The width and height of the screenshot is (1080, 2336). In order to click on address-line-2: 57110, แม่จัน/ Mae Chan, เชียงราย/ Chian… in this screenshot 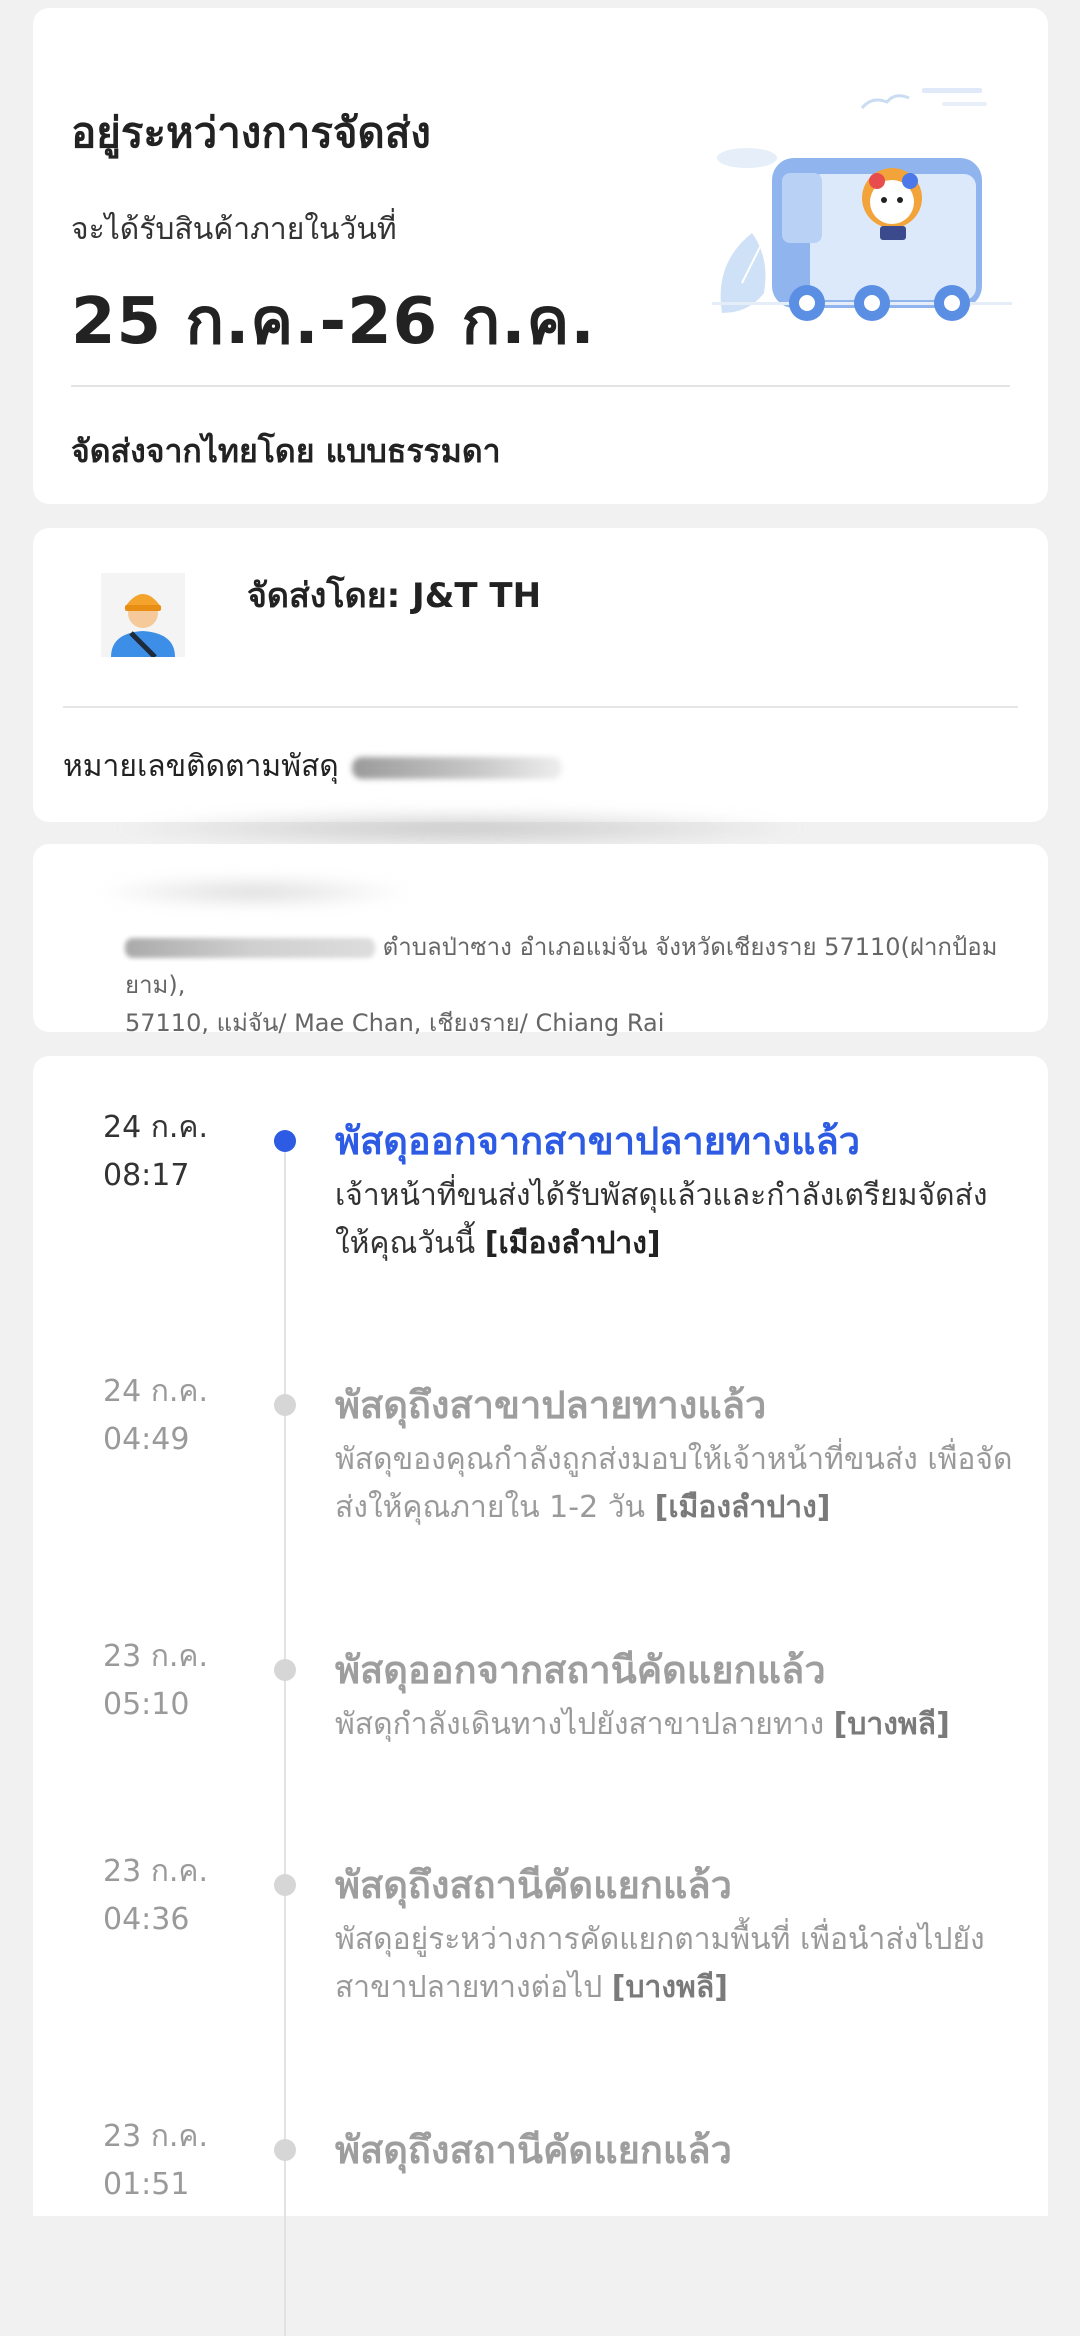, I will do `click(395, 1023)`.